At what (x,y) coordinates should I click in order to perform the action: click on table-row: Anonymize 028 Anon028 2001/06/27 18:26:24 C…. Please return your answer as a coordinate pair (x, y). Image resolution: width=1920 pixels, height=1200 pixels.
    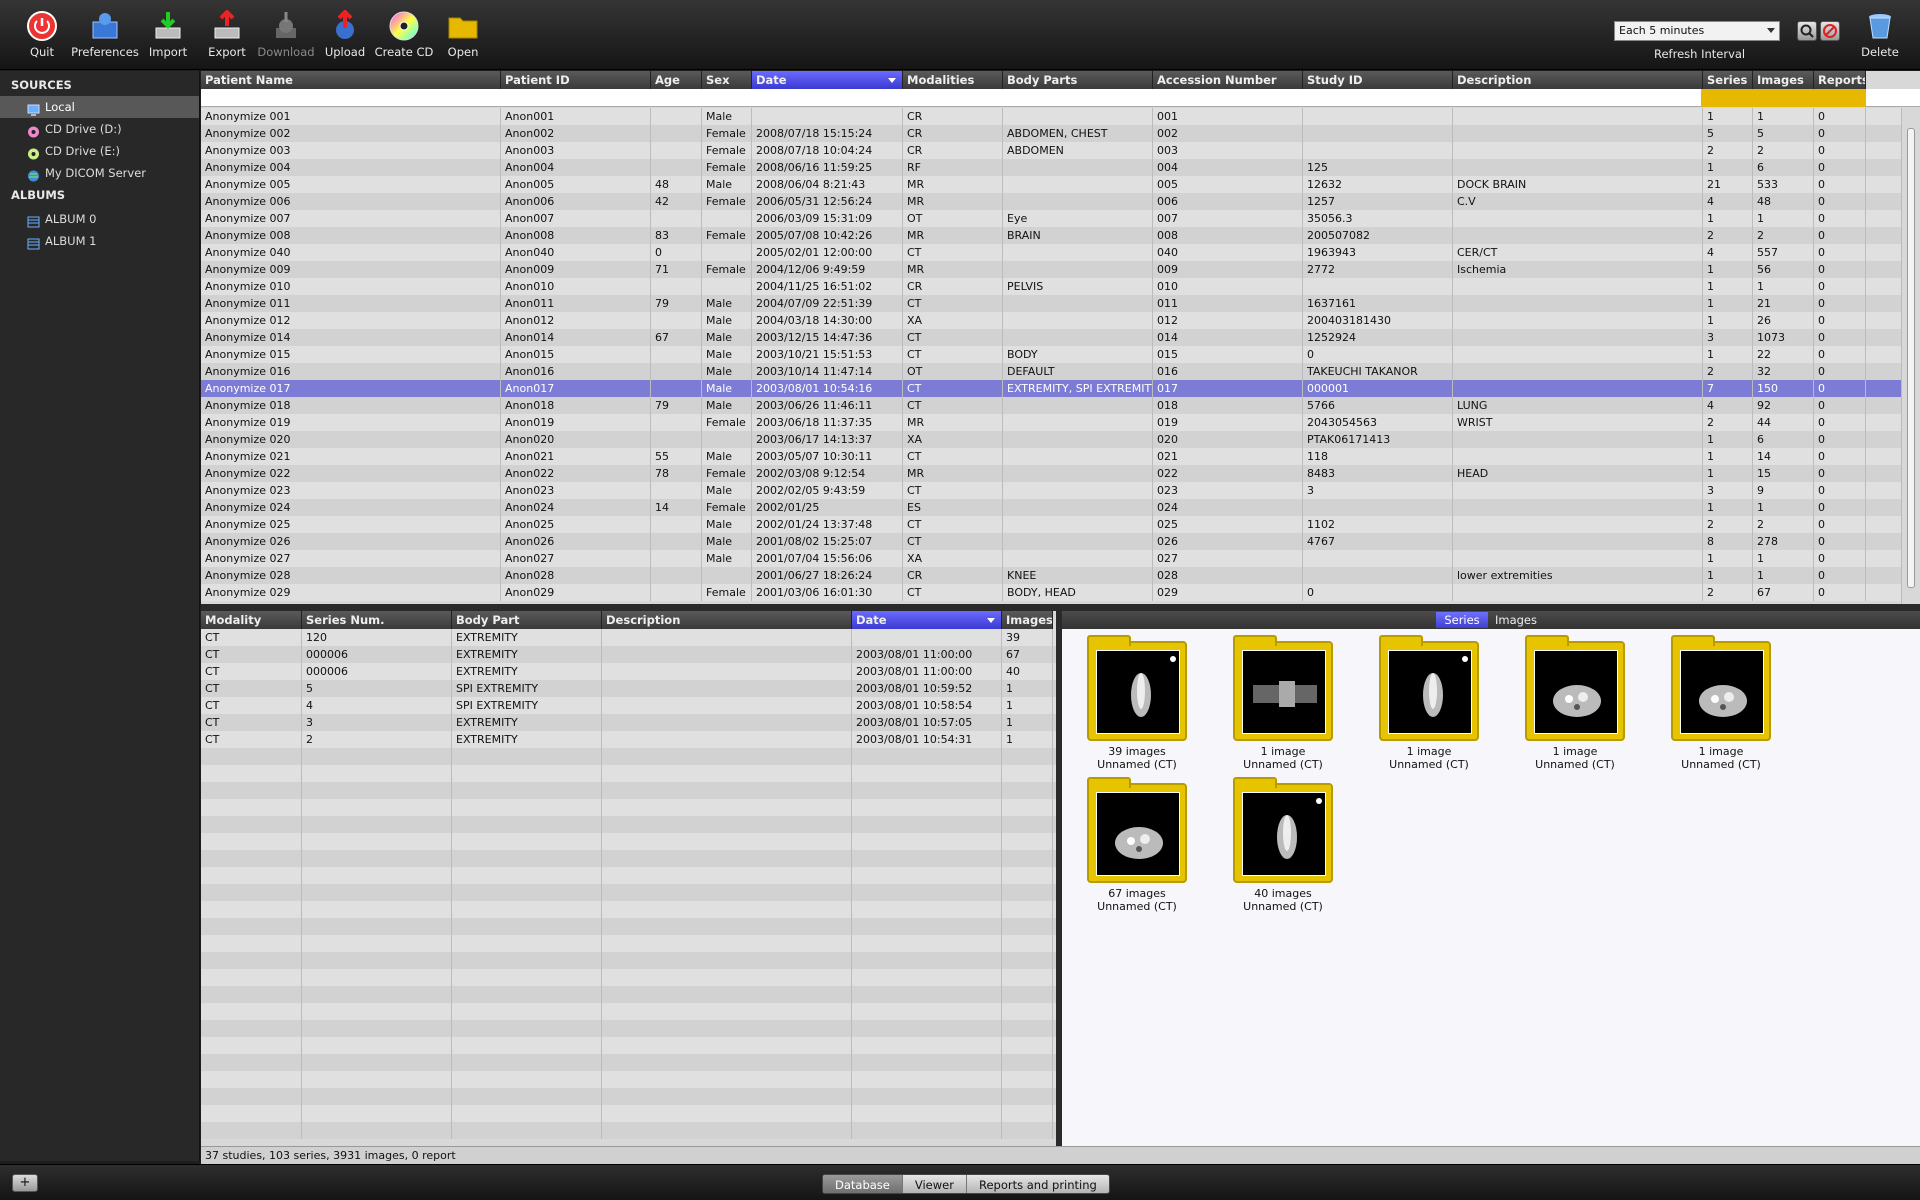
    Looking at the image, I should click on (1051, 575).